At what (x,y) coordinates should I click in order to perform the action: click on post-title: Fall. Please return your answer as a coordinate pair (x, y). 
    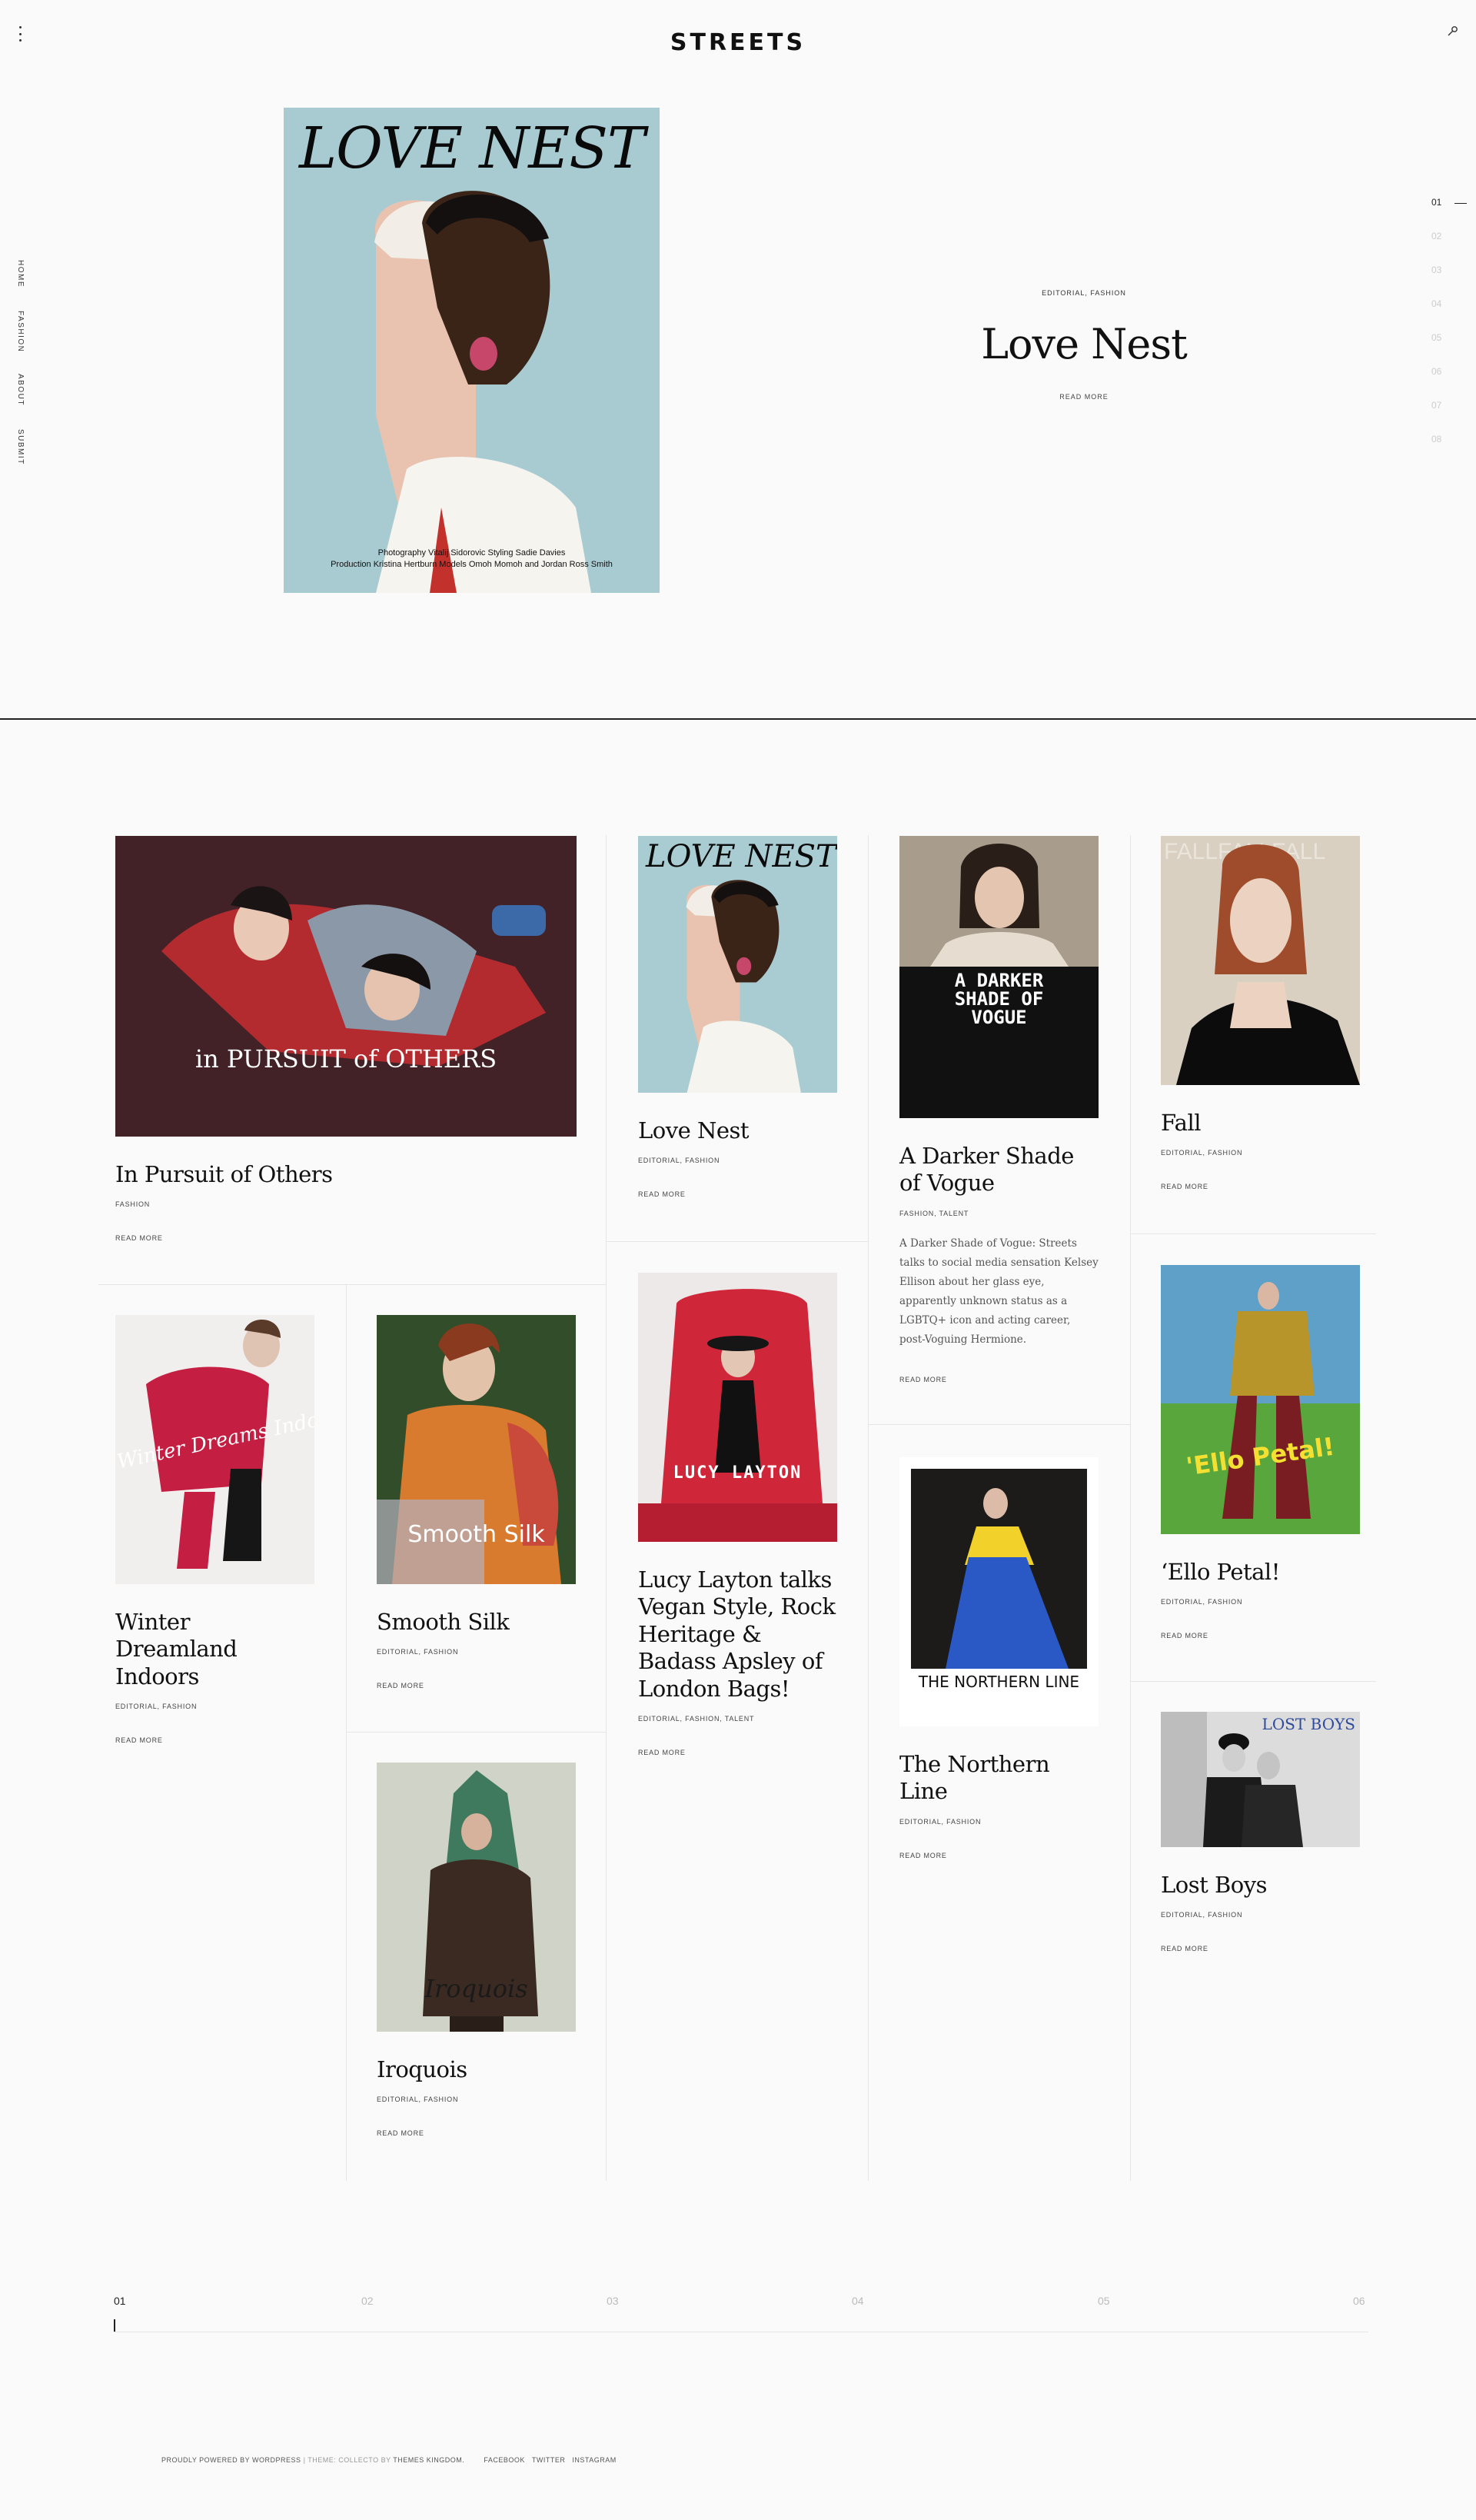
    Looking at the image, I should click on (1261, 1123).